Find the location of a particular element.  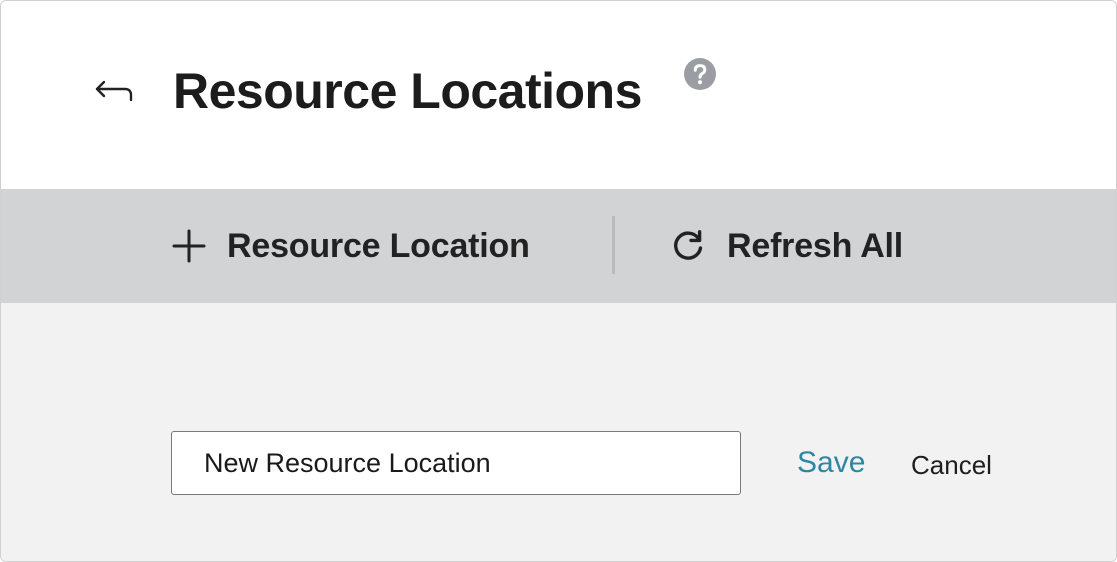

resource-location-name-input is located at coordinates (456, 463).